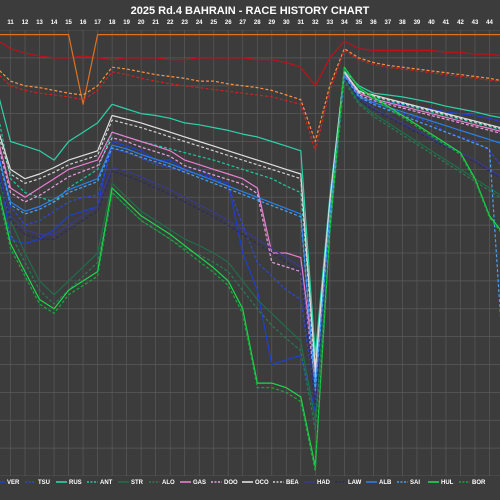  I want to click on legend-label-doo: DOO, so click(231, 483).